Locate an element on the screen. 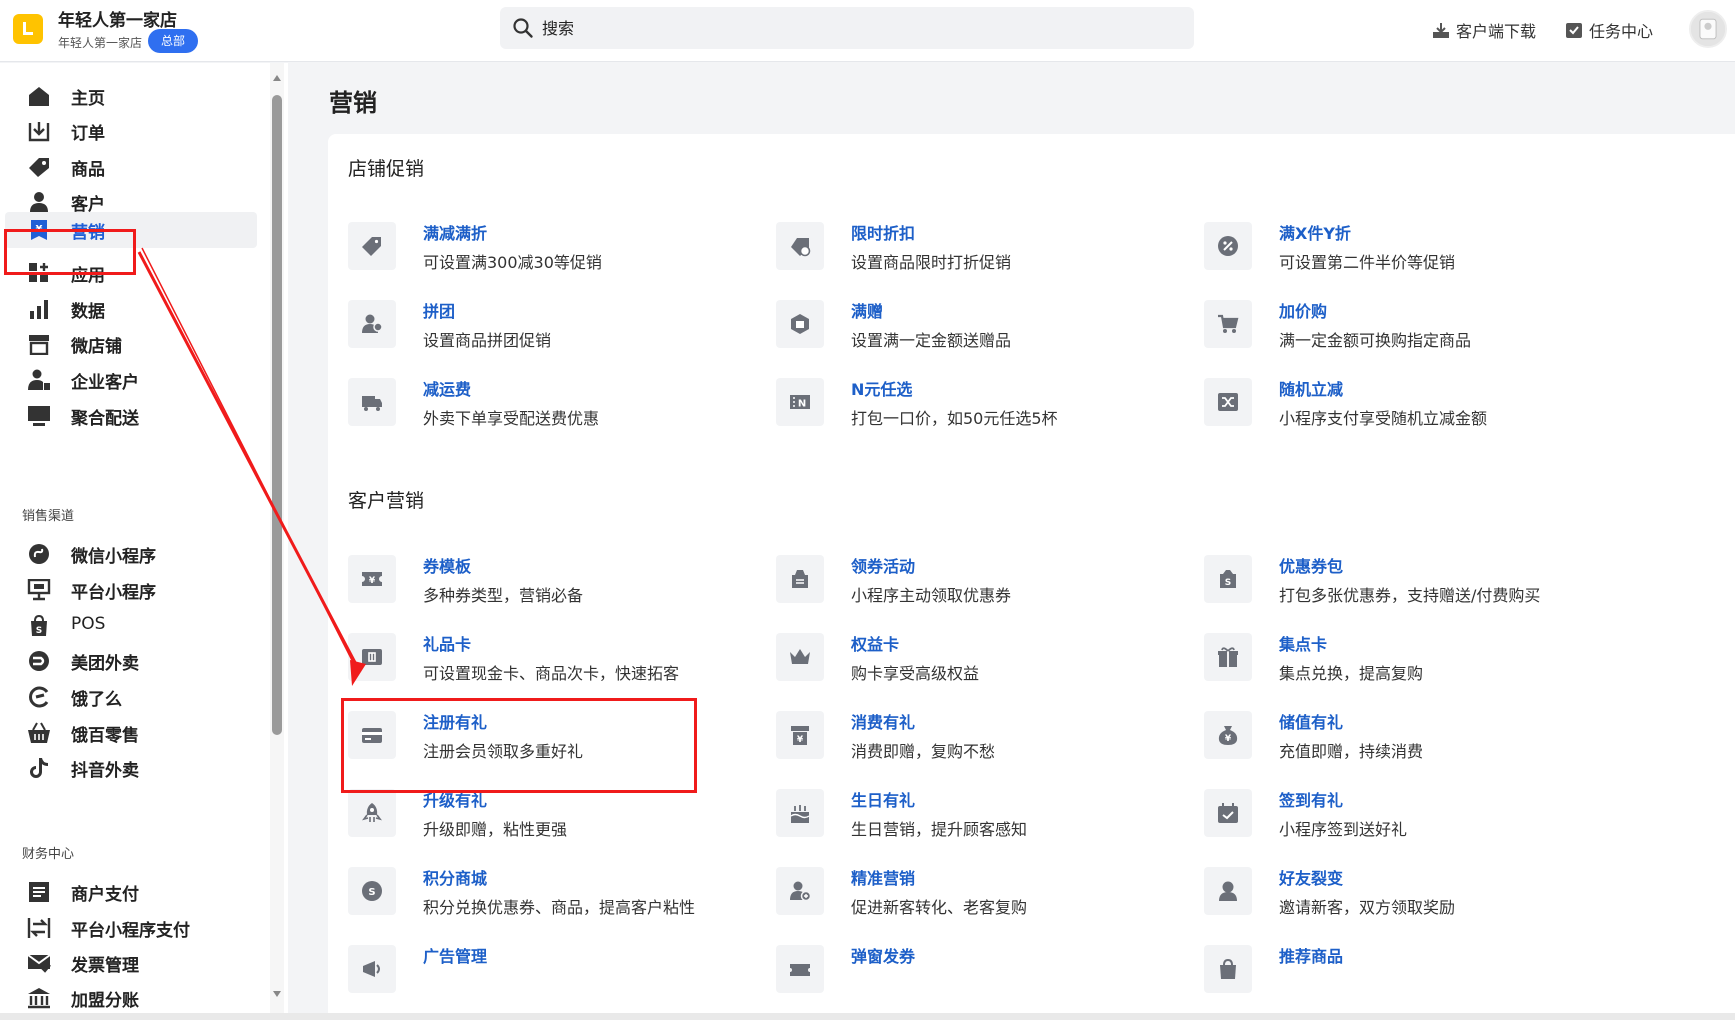 The height and width of the screenshot is (1020, 1735). marketing-card-gift-card: 礼品卡可设置现金卡、商品次卡，快速拓客 is located at coordinates (548, 660).